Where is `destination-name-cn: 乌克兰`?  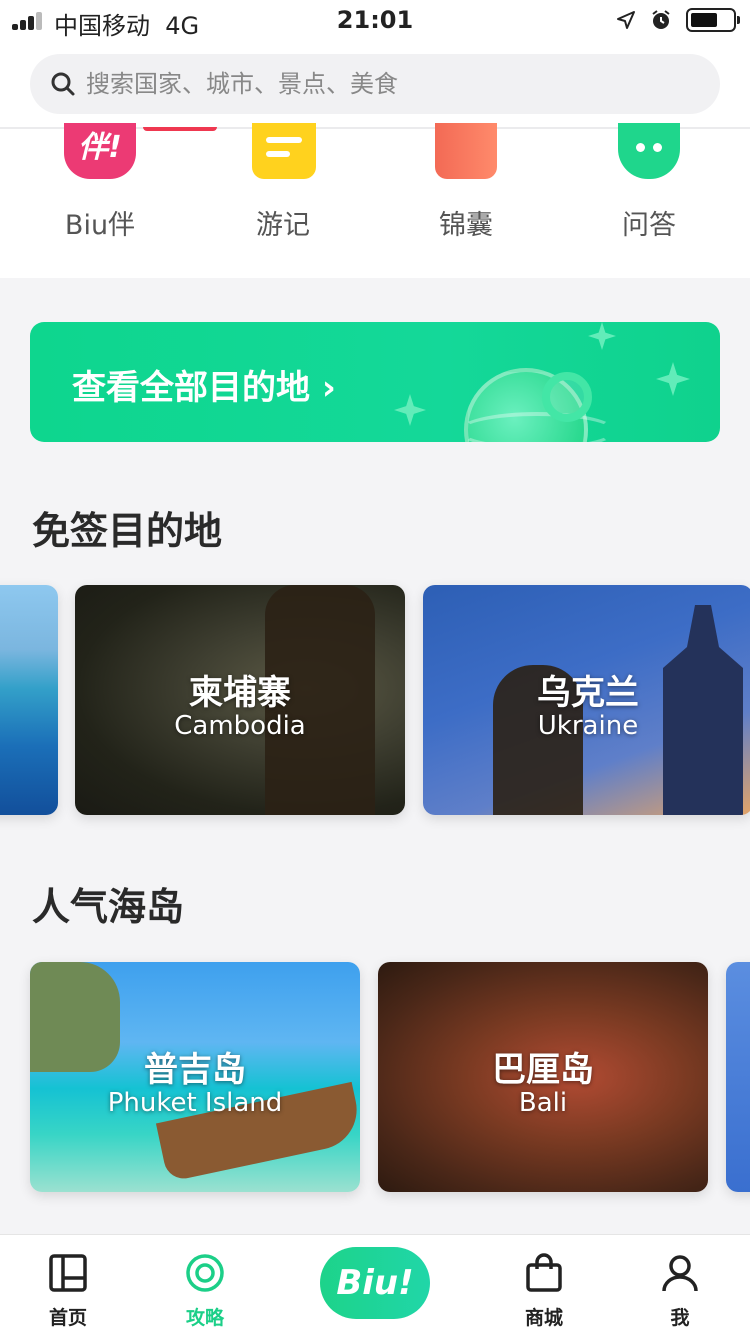
destination-name-cn: 乌克兰 is located at coordinates (588, 693).